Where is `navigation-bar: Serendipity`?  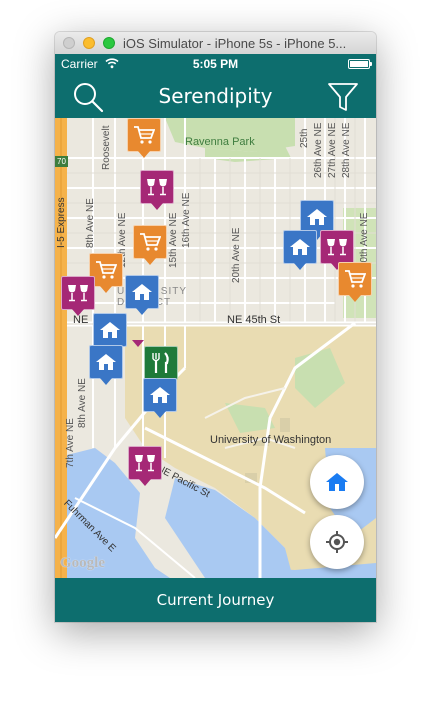
navigation-bar: Serendipity is located at coordinates (215, 96).